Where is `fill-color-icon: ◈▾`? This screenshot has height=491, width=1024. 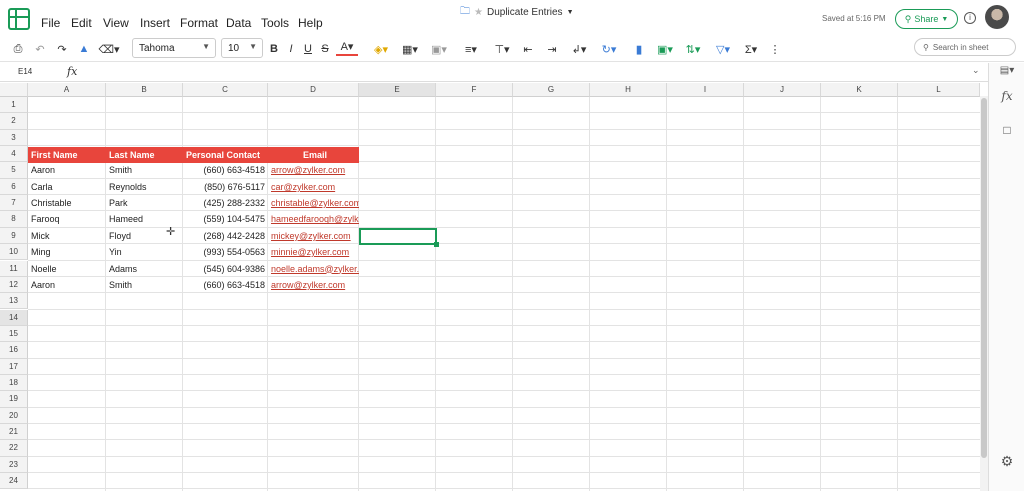 fill-color-icon: ◈▾ is located at coordinates (381, 49).